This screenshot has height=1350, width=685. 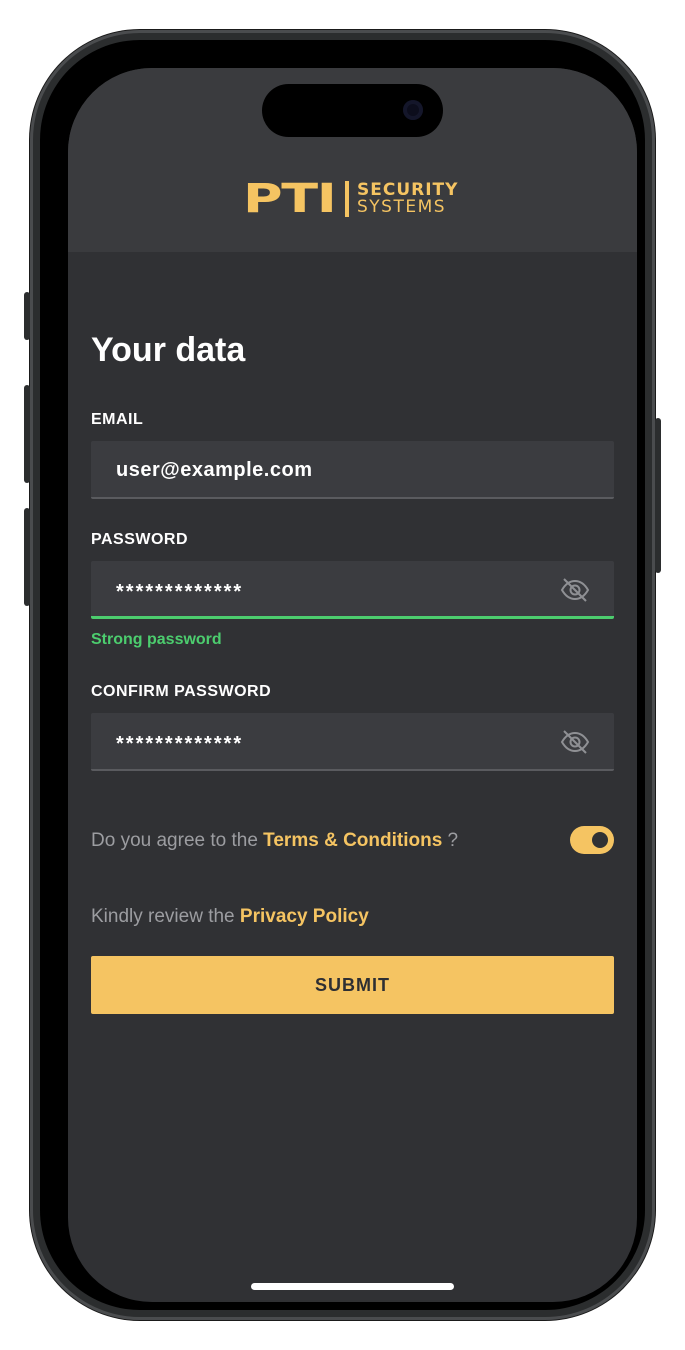 What do you see at coordinates (165, 916) in the screenshot?
I see `privacy-prefix: Kindly review the` at bounding box center [165, 916].